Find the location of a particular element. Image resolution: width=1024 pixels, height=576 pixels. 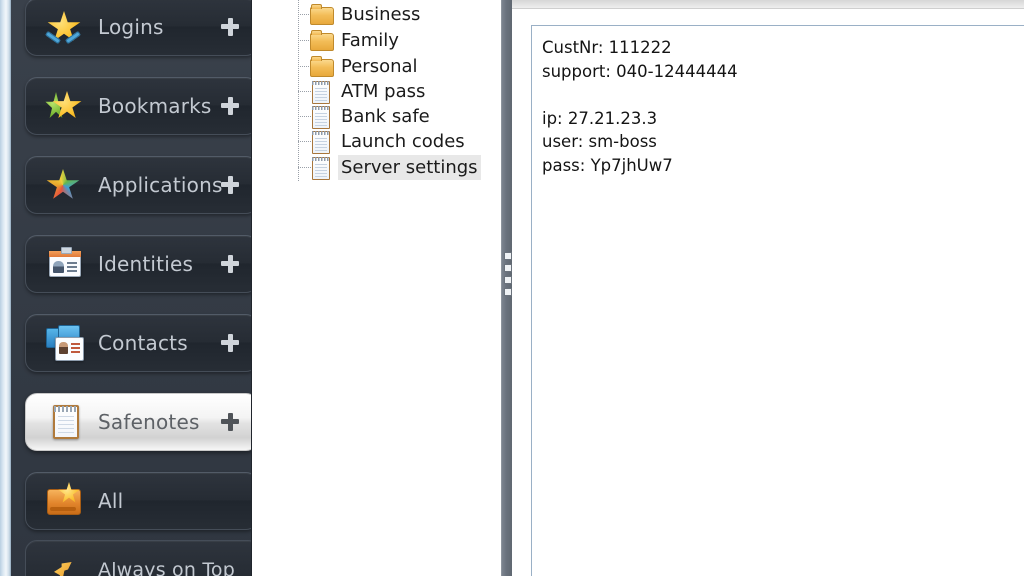

id-badge-icon is located at coordinates (64, 264).